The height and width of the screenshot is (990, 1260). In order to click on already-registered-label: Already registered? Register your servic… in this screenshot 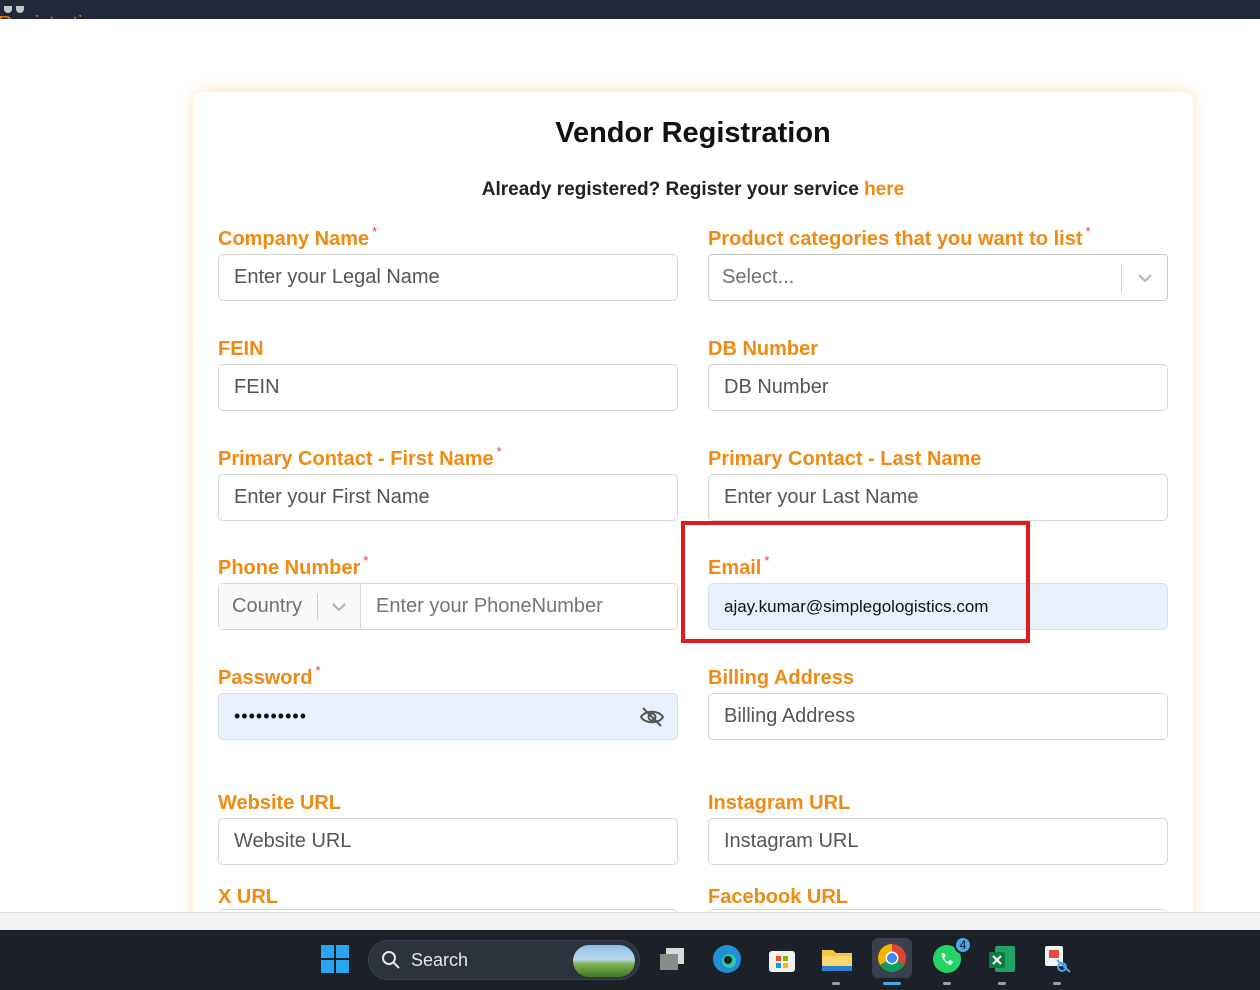, I will do `click(670, 189)`.